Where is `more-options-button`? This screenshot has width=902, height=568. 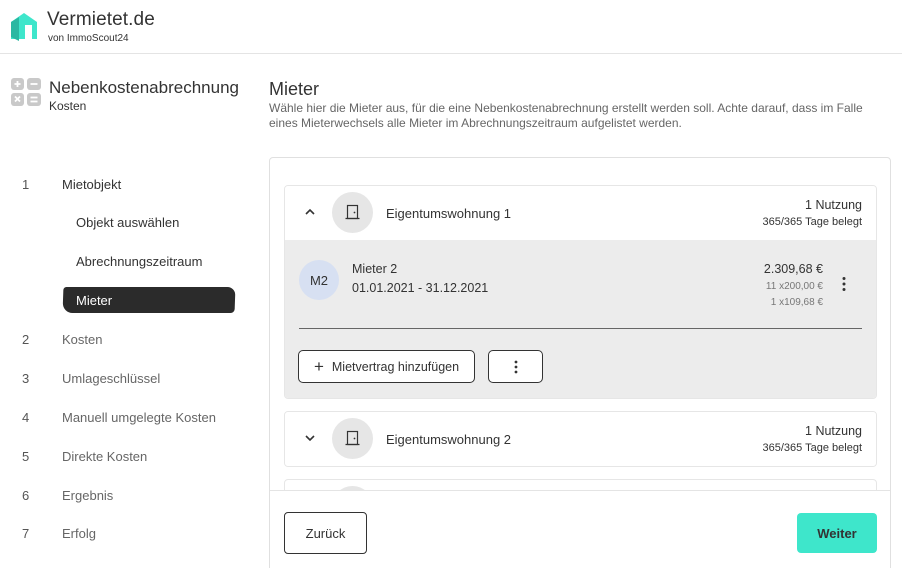
more-options-button is located at coordinates (515, 366).